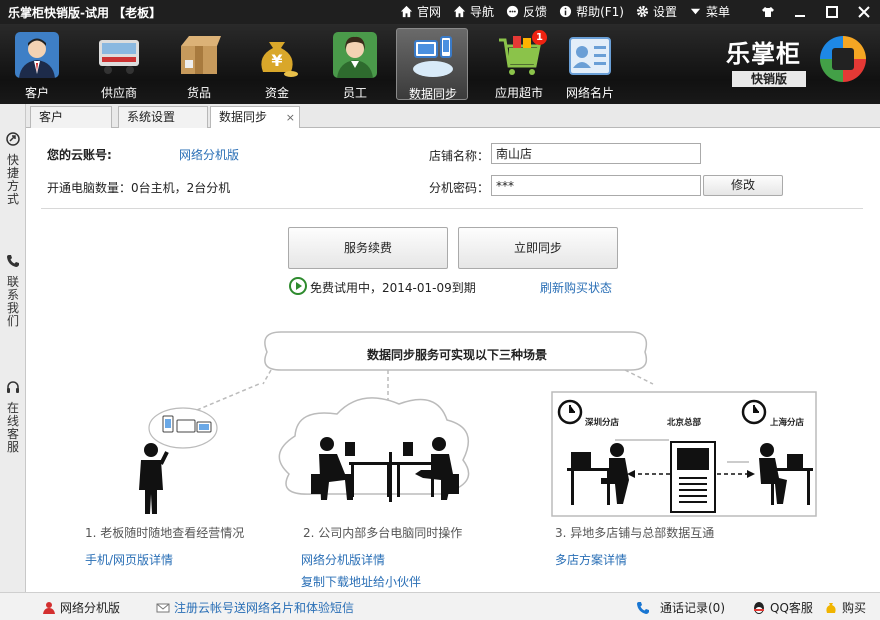 Image resolution: width=880 pixels, height=620 pixels. Describe the element at coordinates (255, 117) in the screenshot. I see `tab-data-sync: 数据同步 ×` at that location.